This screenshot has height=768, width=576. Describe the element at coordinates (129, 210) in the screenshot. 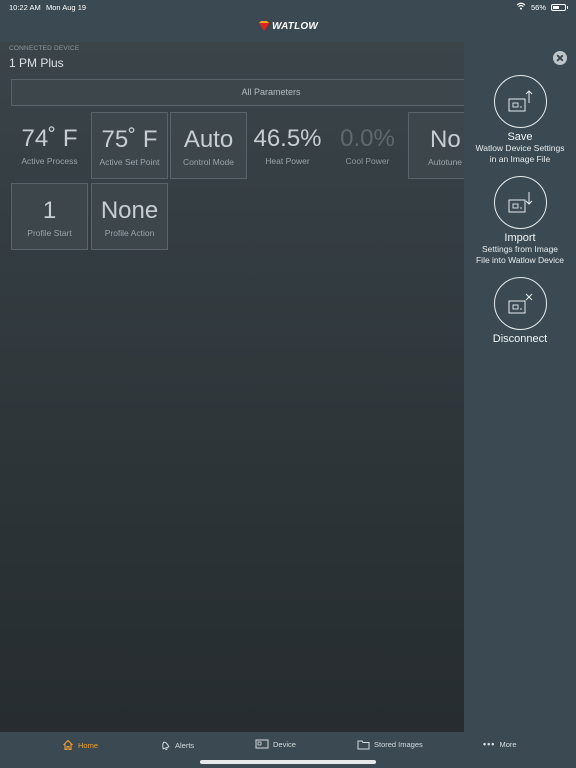

I see `tile-value: None` at that location.